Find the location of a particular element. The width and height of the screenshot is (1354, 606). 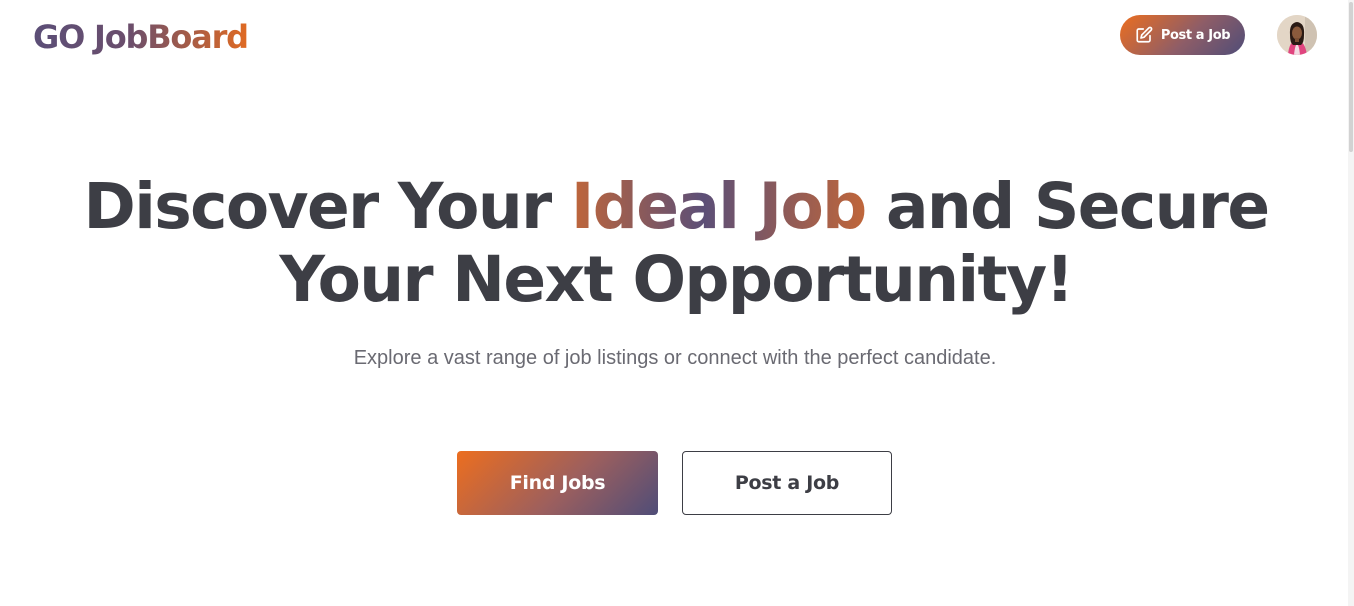

edit-icon is located at coordinates (1144, 35).